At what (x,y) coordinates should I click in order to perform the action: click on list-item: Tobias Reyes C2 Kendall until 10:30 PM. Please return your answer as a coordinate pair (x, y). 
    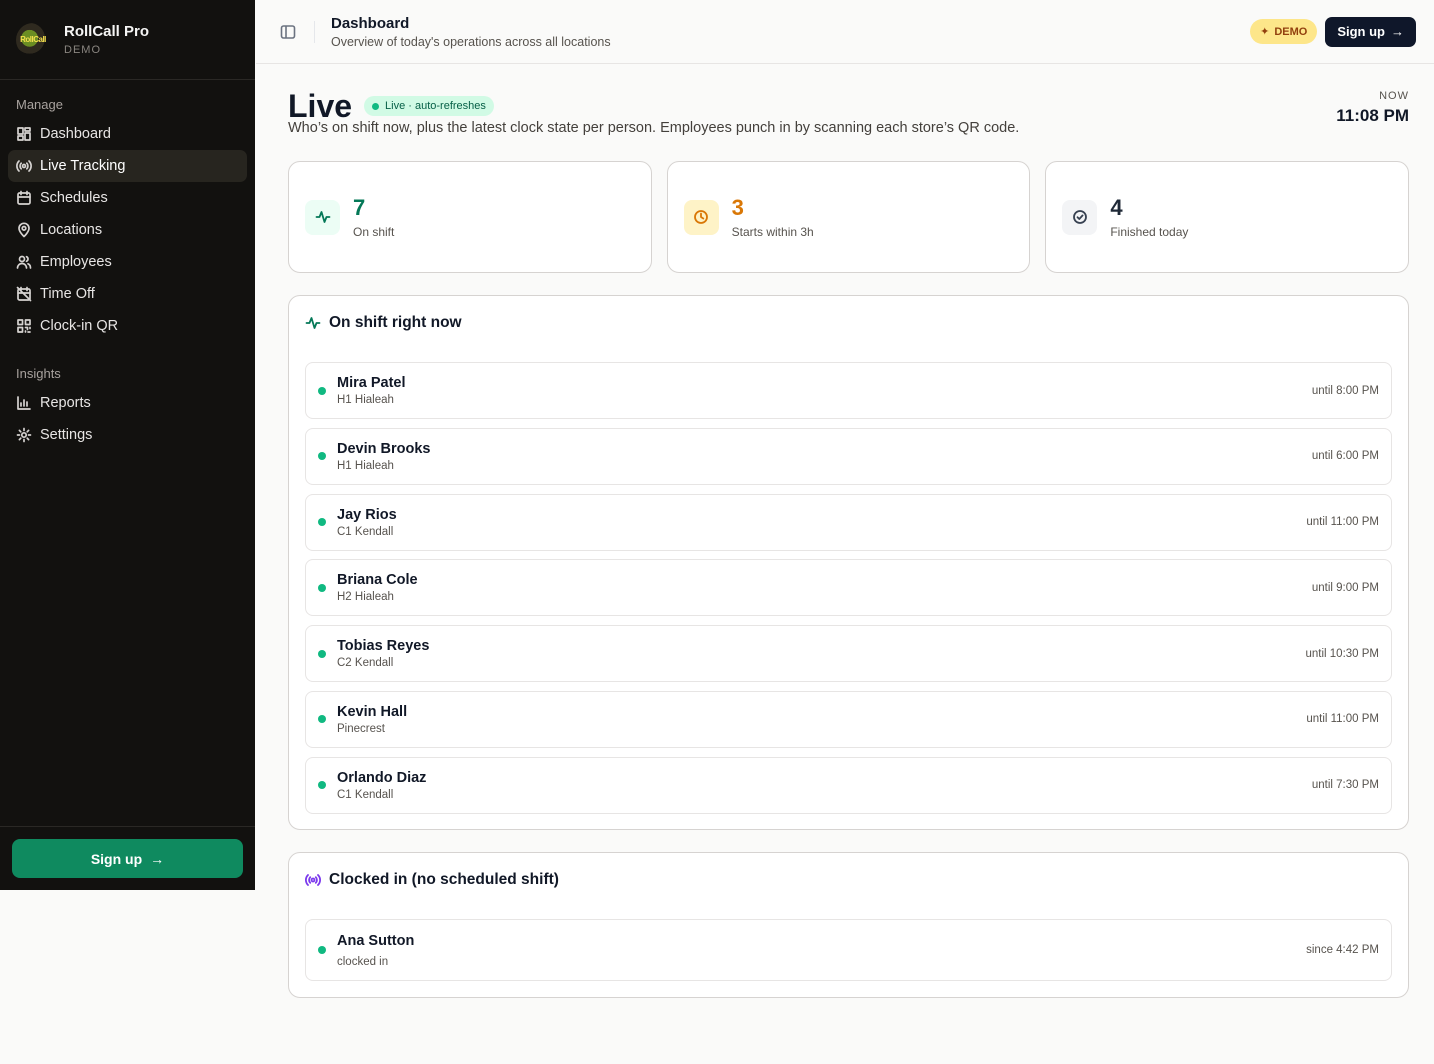
    Looking at the image, I should click on (848, 654).